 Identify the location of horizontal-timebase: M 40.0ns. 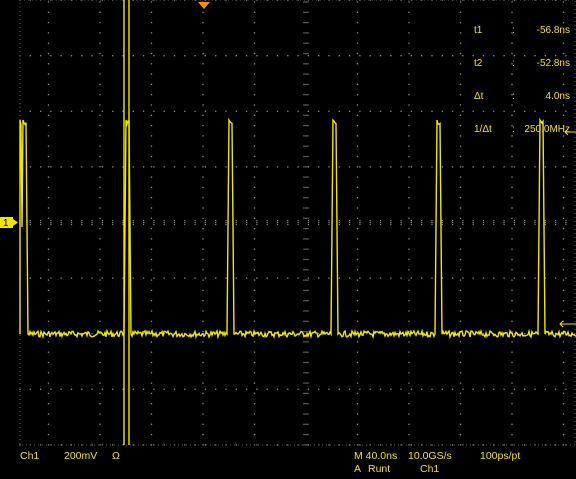
(375, 456).